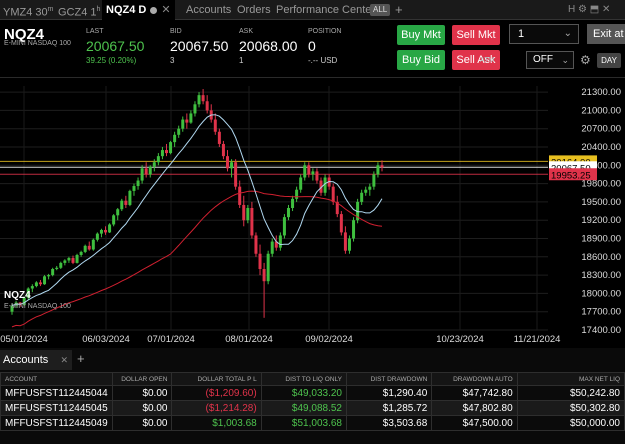 Image resolution: width=625 pixels, height=444 pixels. What do you see at coordinates (37, 43) in the screenshot?
I see `symbol-description: E-MINI NASDAQ 100` at bounding box center [37, 43].